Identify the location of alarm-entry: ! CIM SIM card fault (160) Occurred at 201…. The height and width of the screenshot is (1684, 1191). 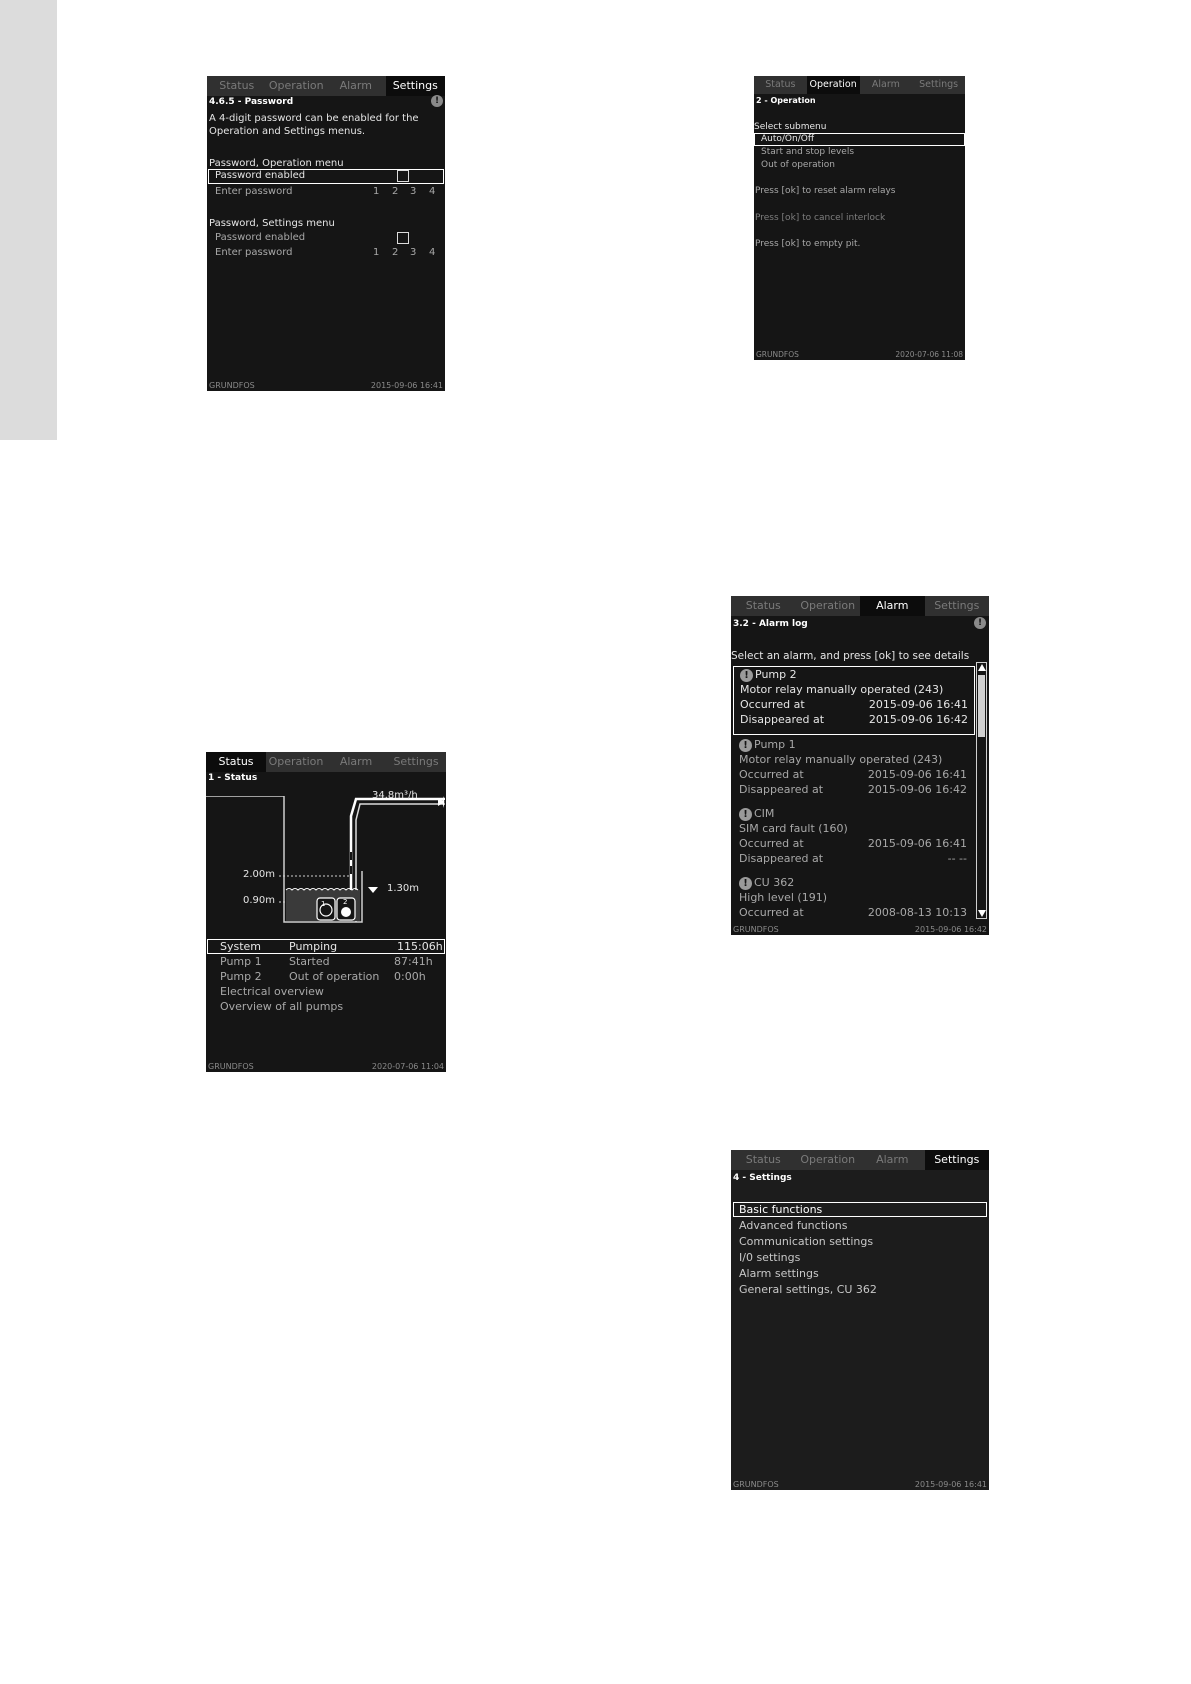
(853, 840).